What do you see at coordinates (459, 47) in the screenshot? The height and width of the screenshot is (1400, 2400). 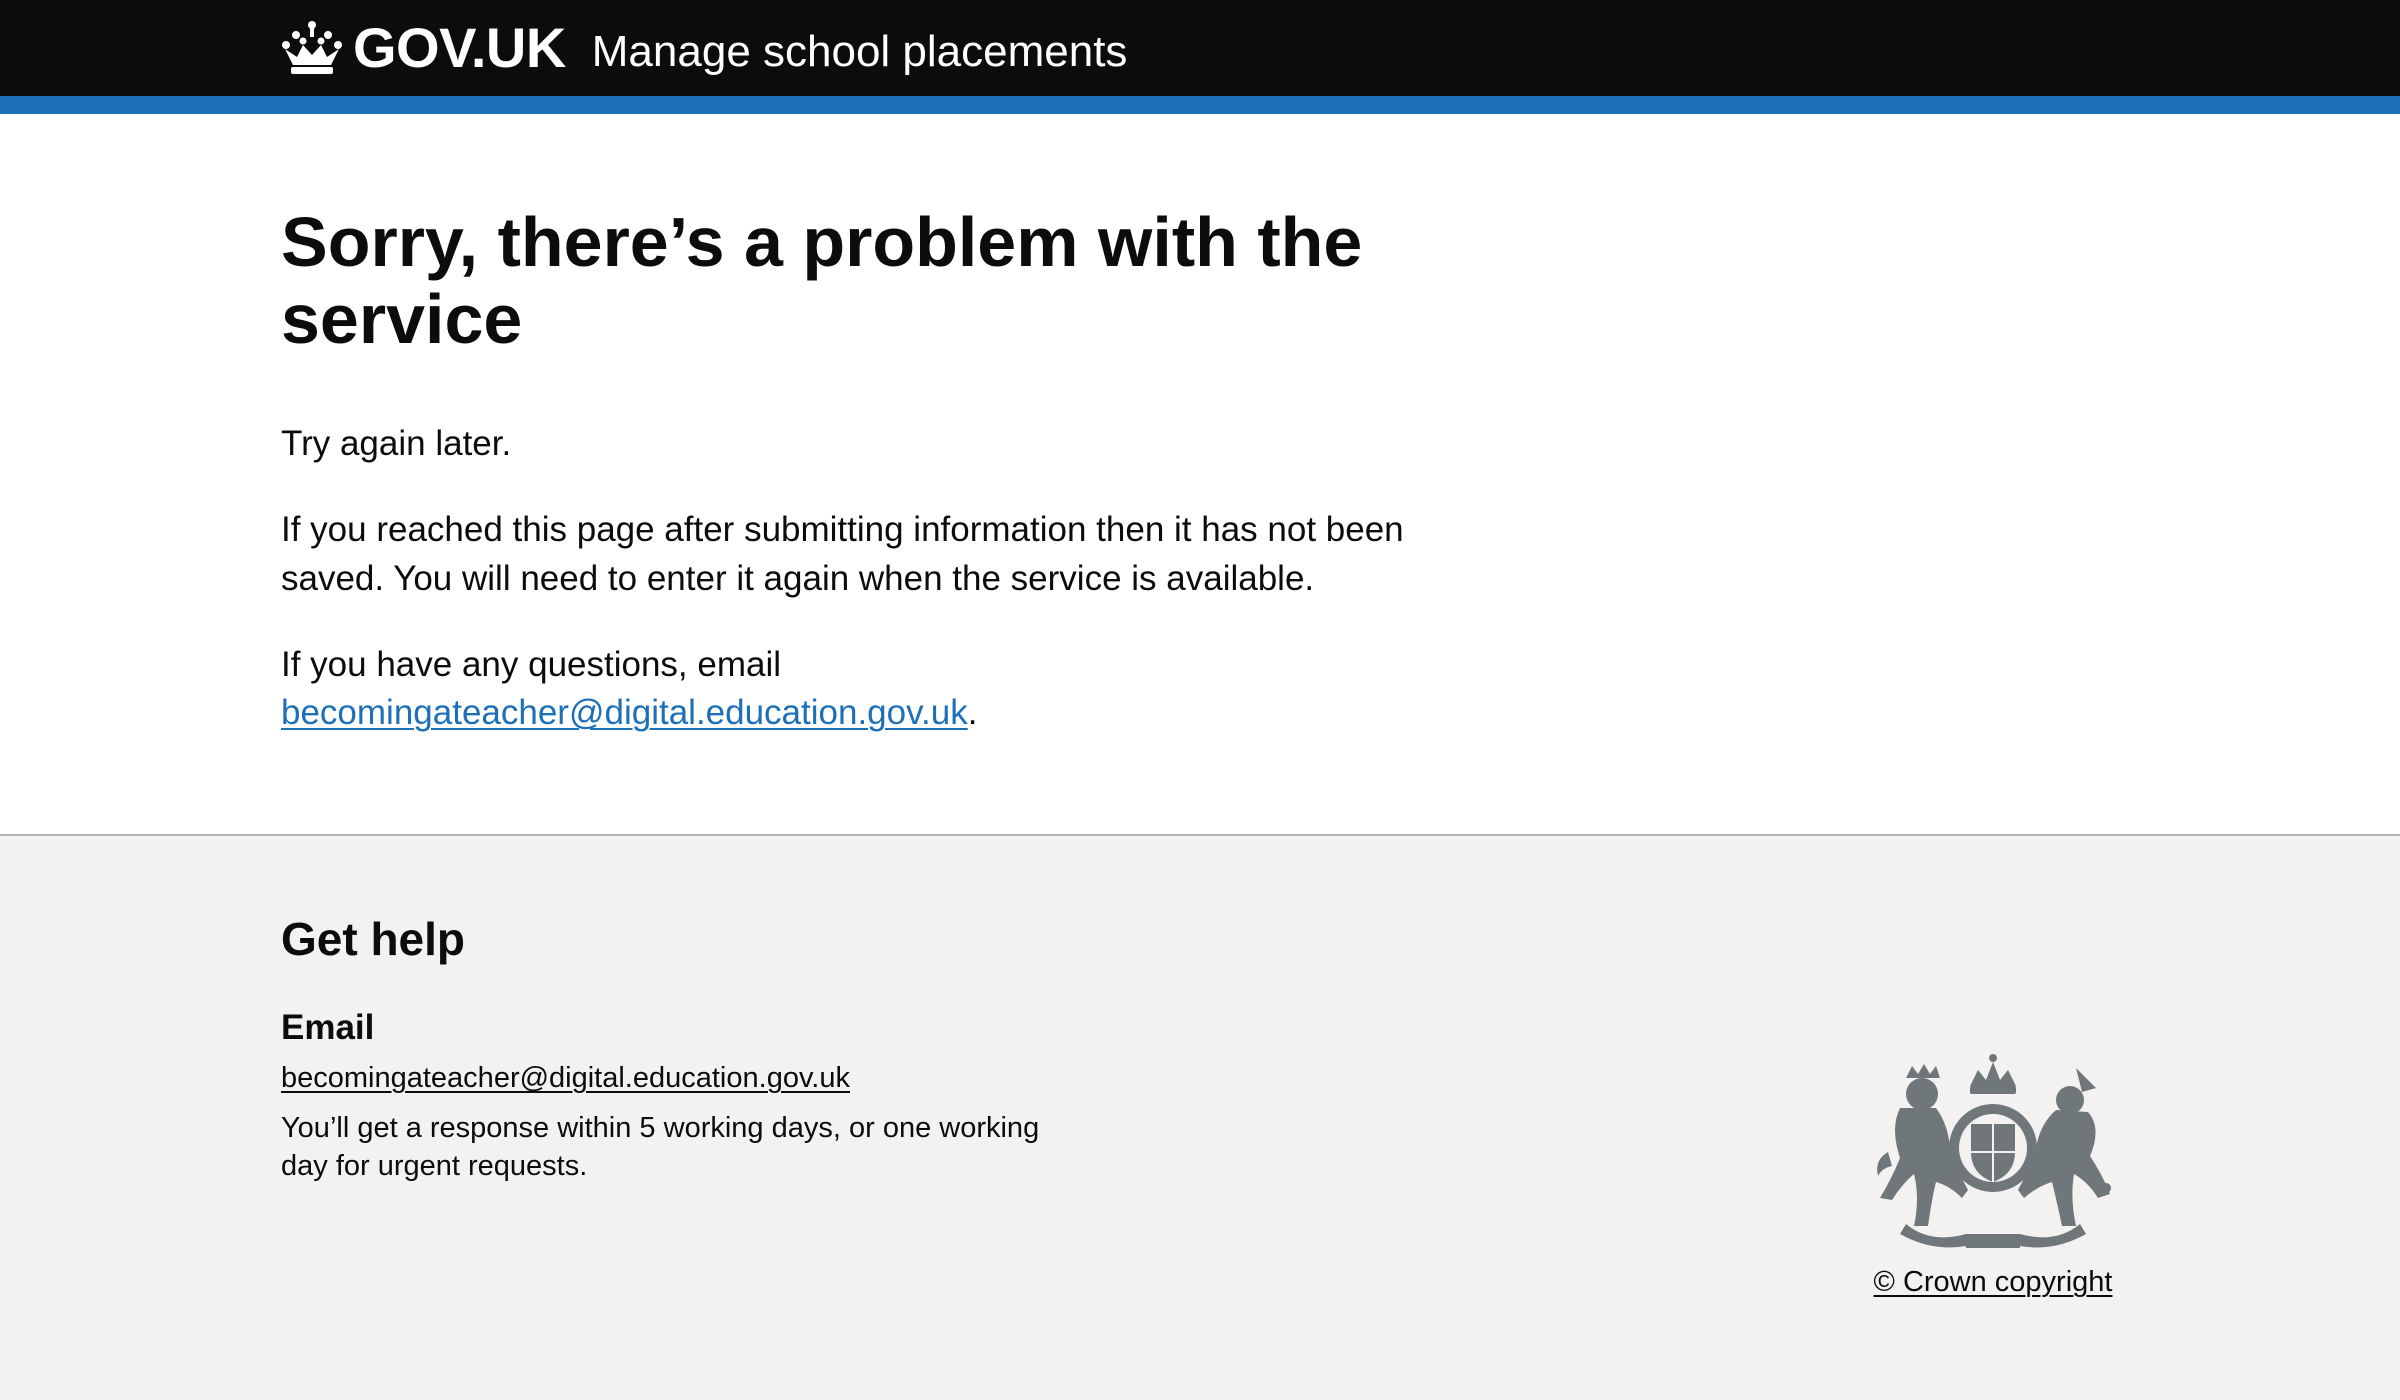 I see `govuk-logo-text: GOV.UK` at bounding box center [459, 47].